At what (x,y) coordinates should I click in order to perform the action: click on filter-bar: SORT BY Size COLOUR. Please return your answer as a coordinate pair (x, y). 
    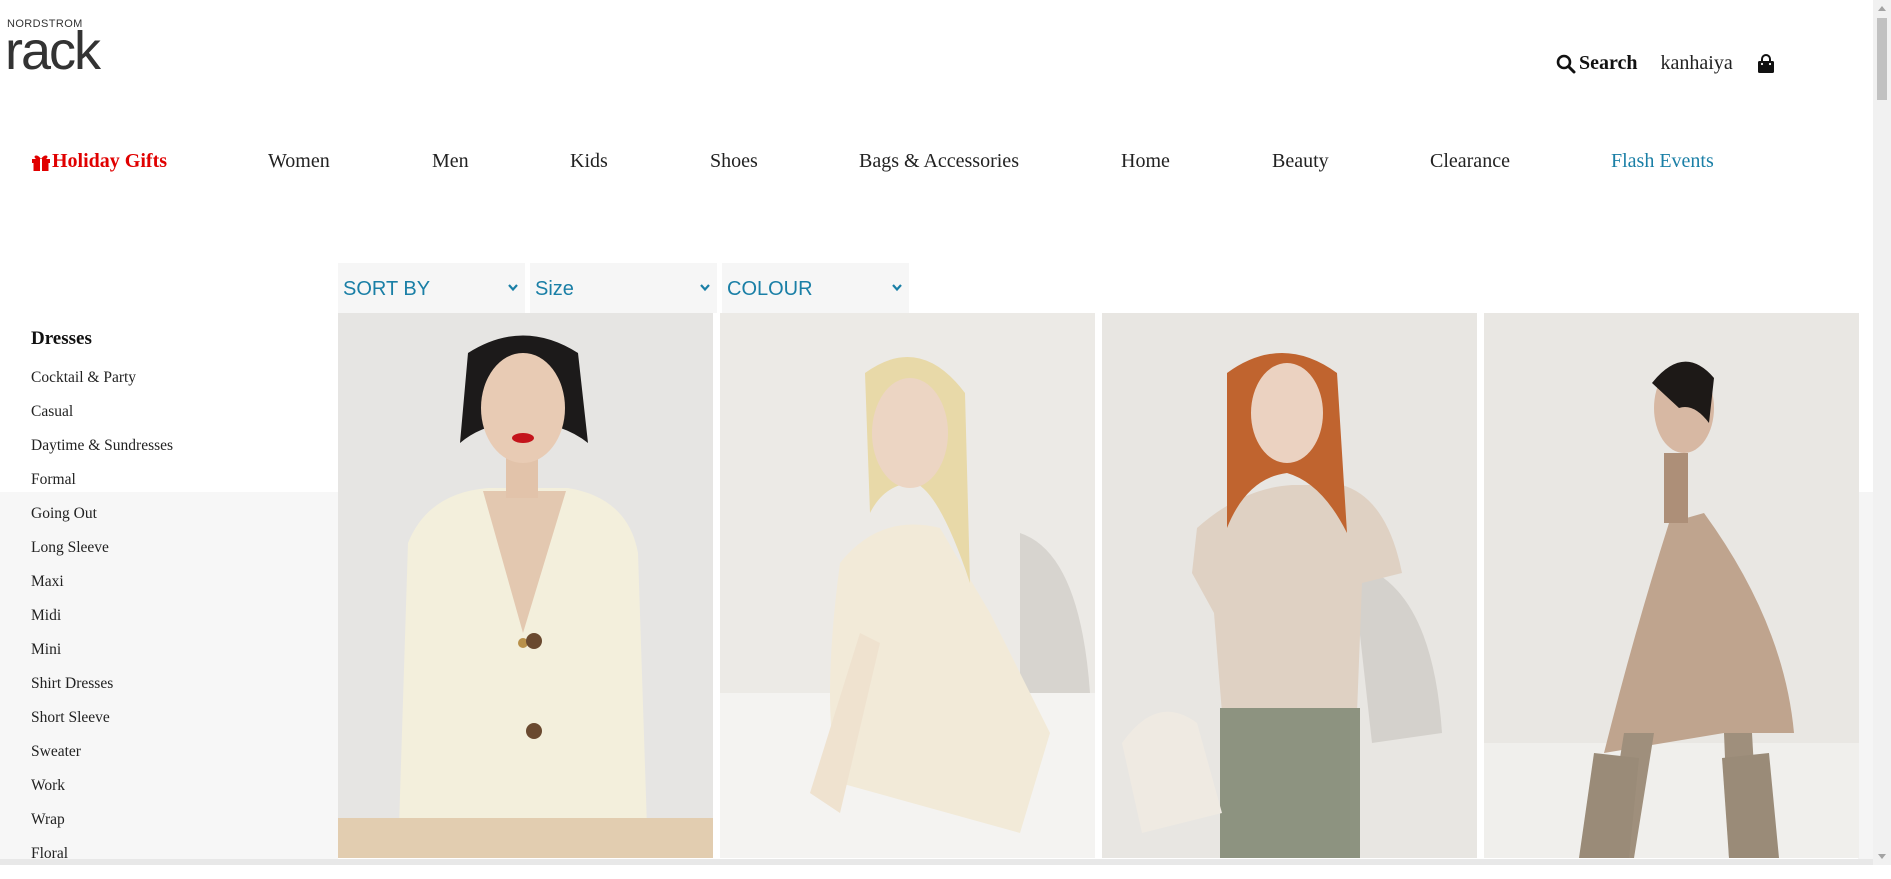
    Looking at the image, I should click on (626, 288).